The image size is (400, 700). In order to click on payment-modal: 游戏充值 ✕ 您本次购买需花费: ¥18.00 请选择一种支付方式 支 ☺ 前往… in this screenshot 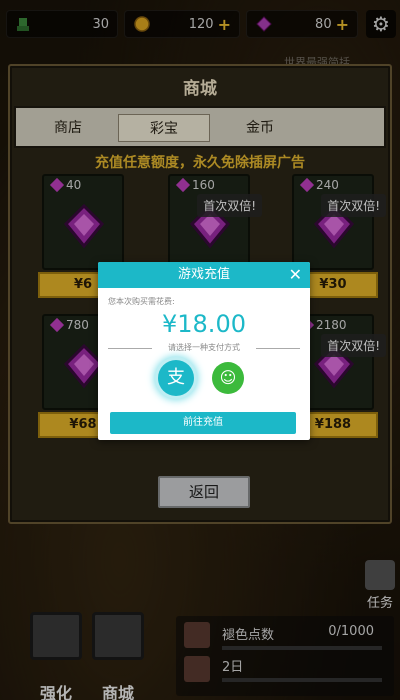, I will do `click(204, 351)`.